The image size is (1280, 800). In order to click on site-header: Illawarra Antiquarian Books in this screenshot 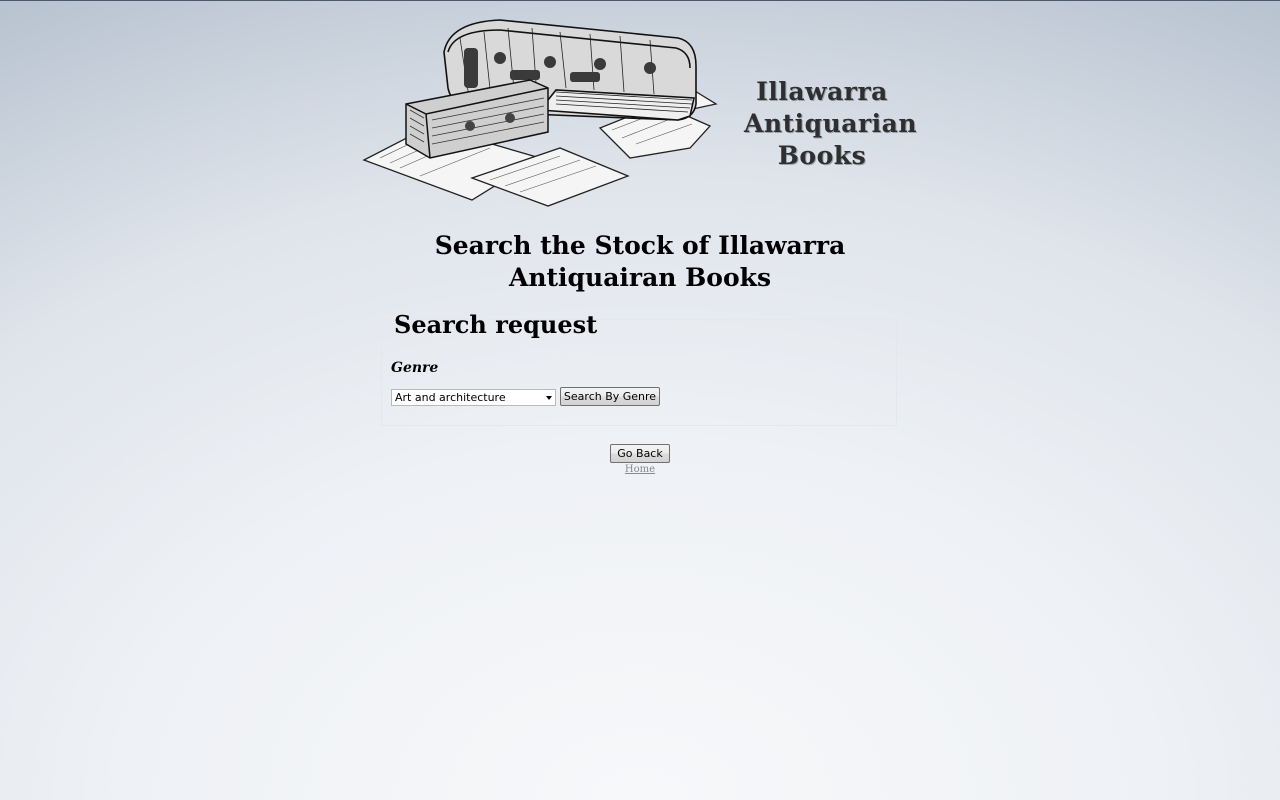, I will do `click(639, 108)`.